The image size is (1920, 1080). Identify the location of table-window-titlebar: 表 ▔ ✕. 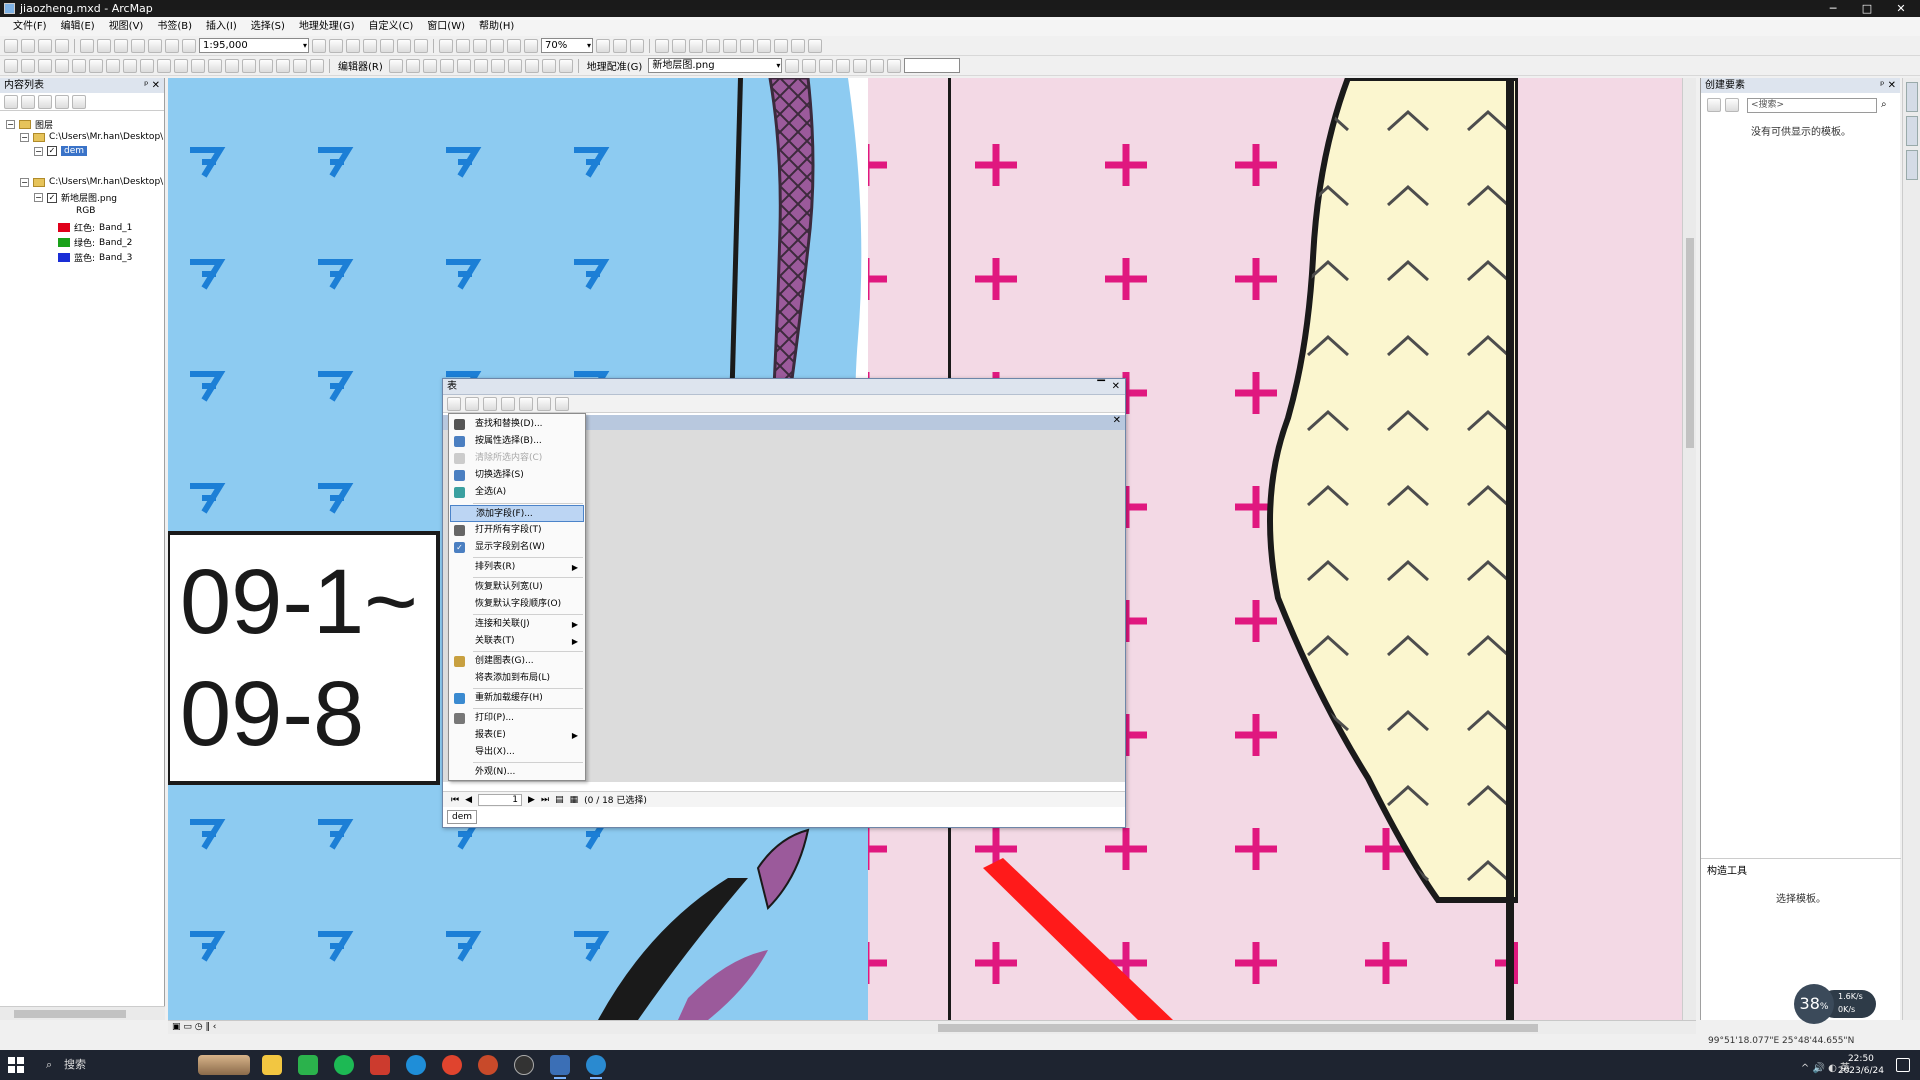
(784, 387).